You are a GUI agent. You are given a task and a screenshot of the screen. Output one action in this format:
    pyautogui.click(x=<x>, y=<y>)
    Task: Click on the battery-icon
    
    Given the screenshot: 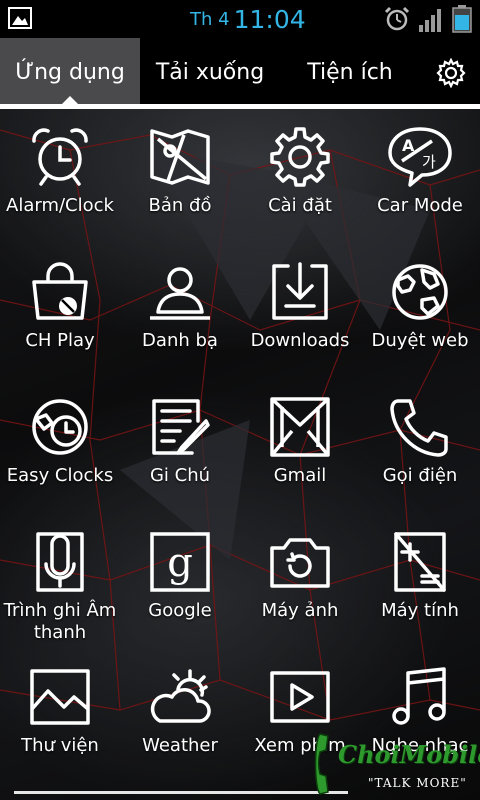 What is the action you would take?
    pyautogui.click(x=462, y=19)
    